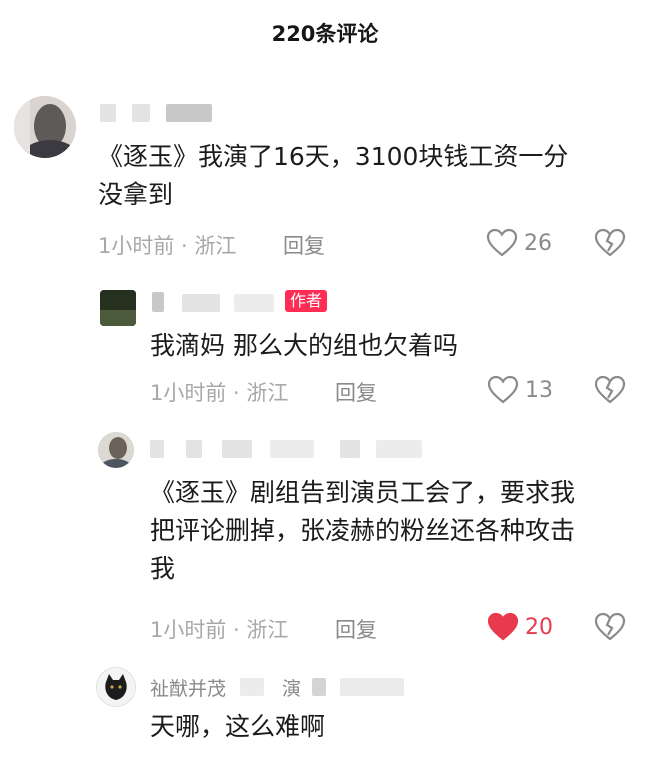 The width and height of the screenshot is (650, 760). I want to click on comment-count-title: 220条评论, so click(325, 34).